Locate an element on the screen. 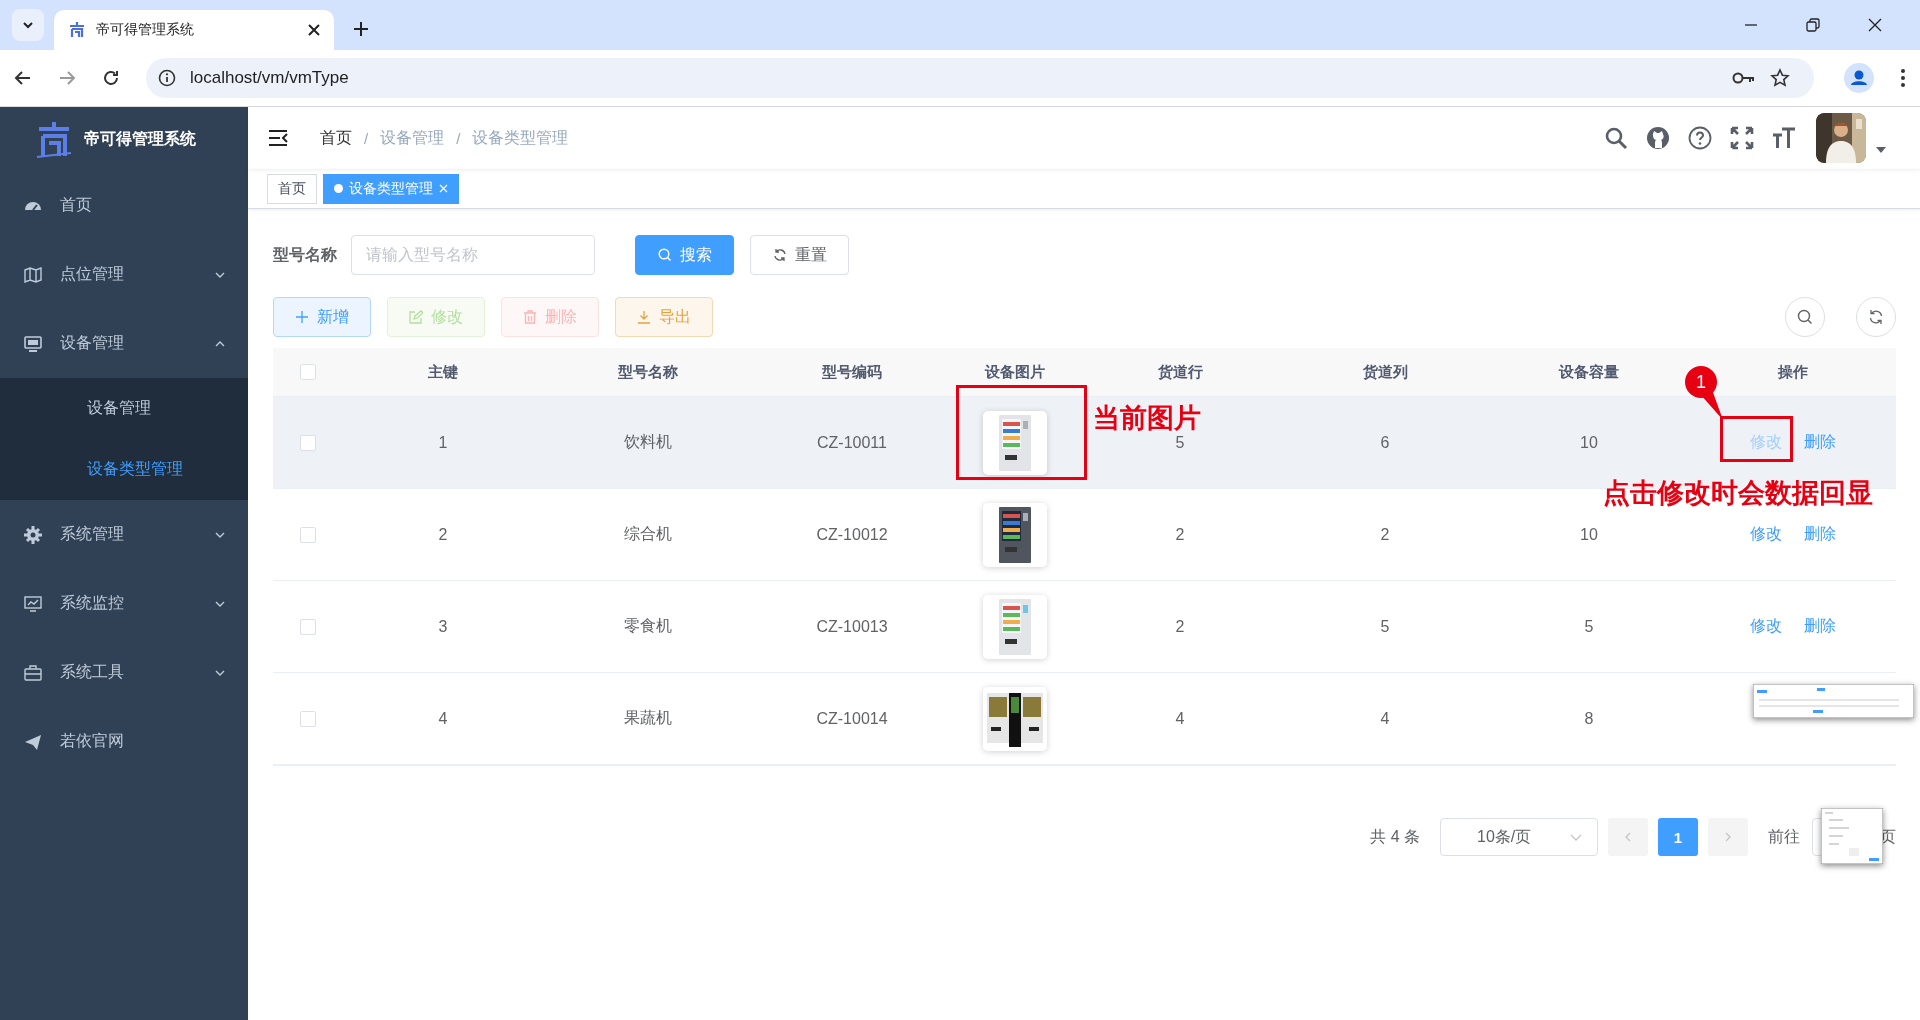 This screenshot has height=1020, width=1920. table-row: 3 零食机 CZ-10013 2 5 5 修改 删除 is located at coordinates (1084, 627).